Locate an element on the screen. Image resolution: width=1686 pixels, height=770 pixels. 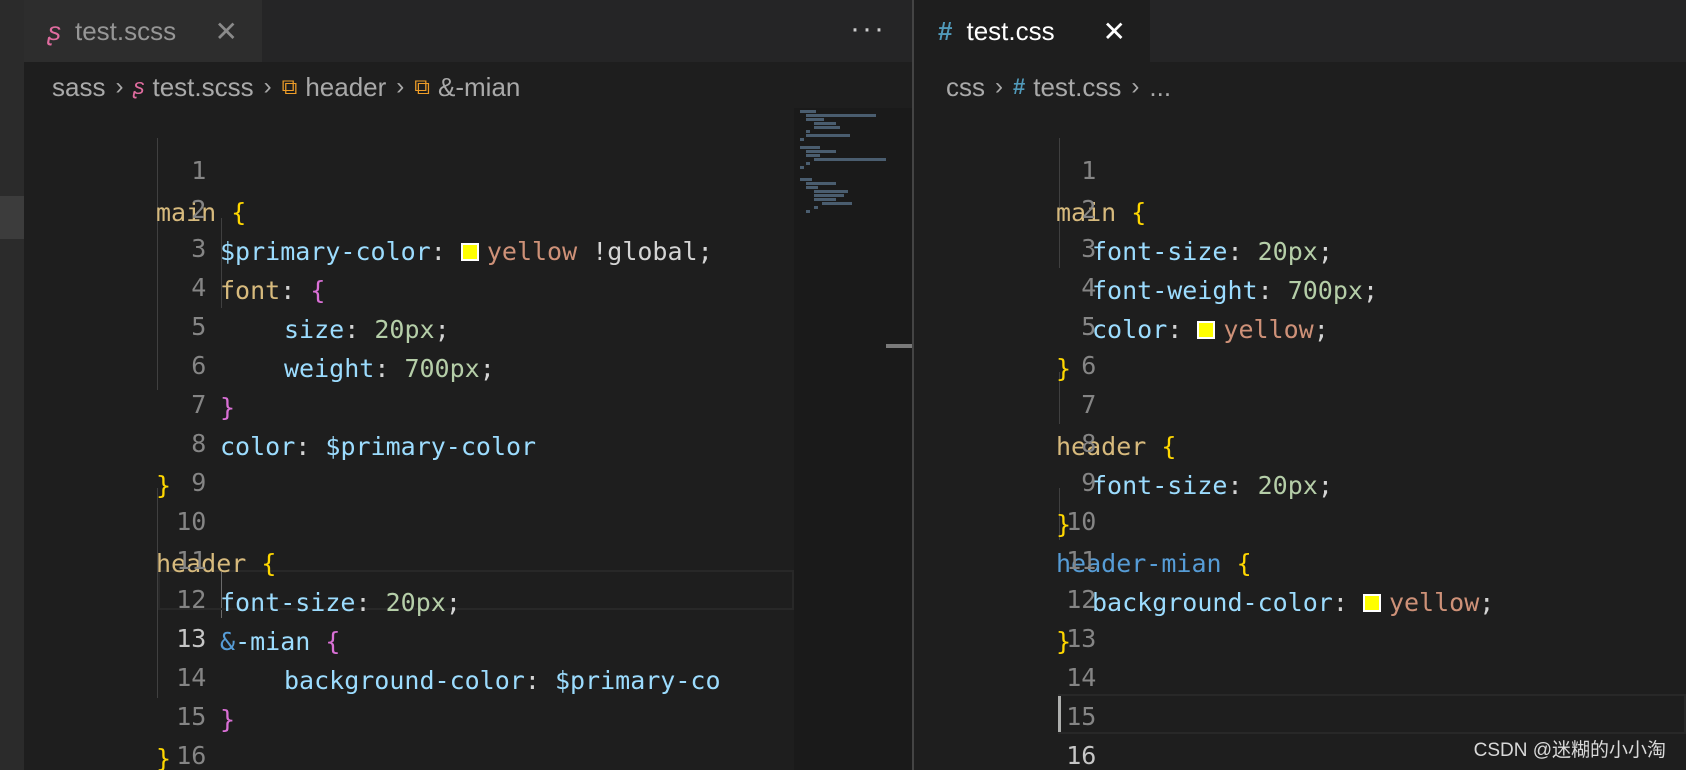
global-flag: !global; is located at coordinates (652, 251).